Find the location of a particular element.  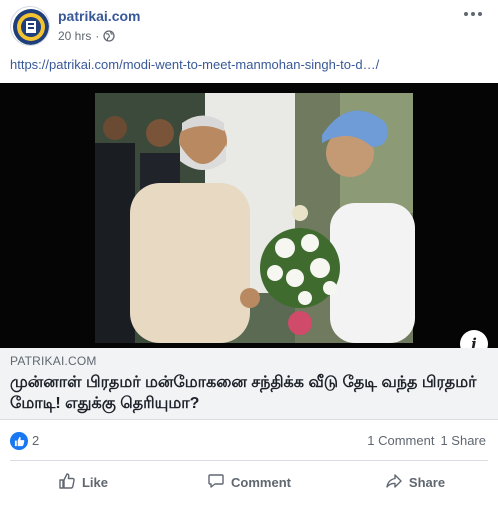

like-button: Like is located at coordinates (83, 482).